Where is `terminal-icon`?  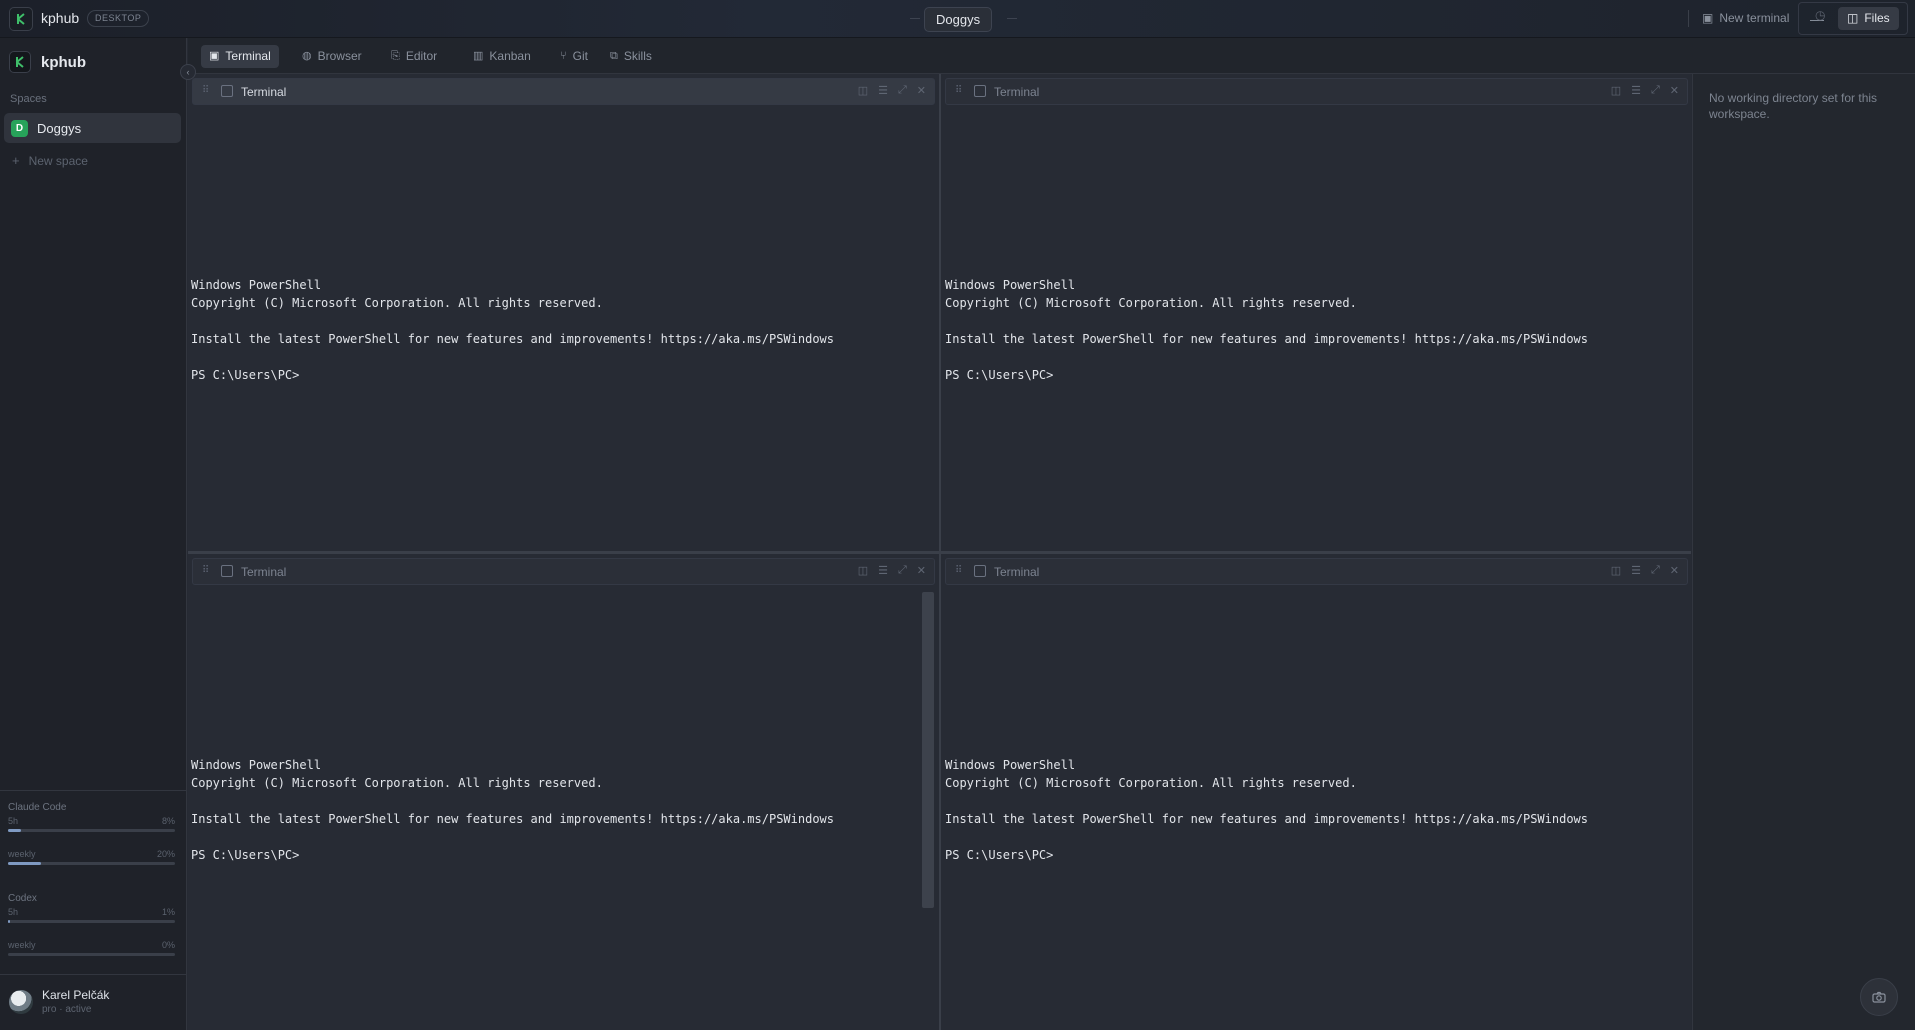
terminal-icon is located at coordinates (980, 91).